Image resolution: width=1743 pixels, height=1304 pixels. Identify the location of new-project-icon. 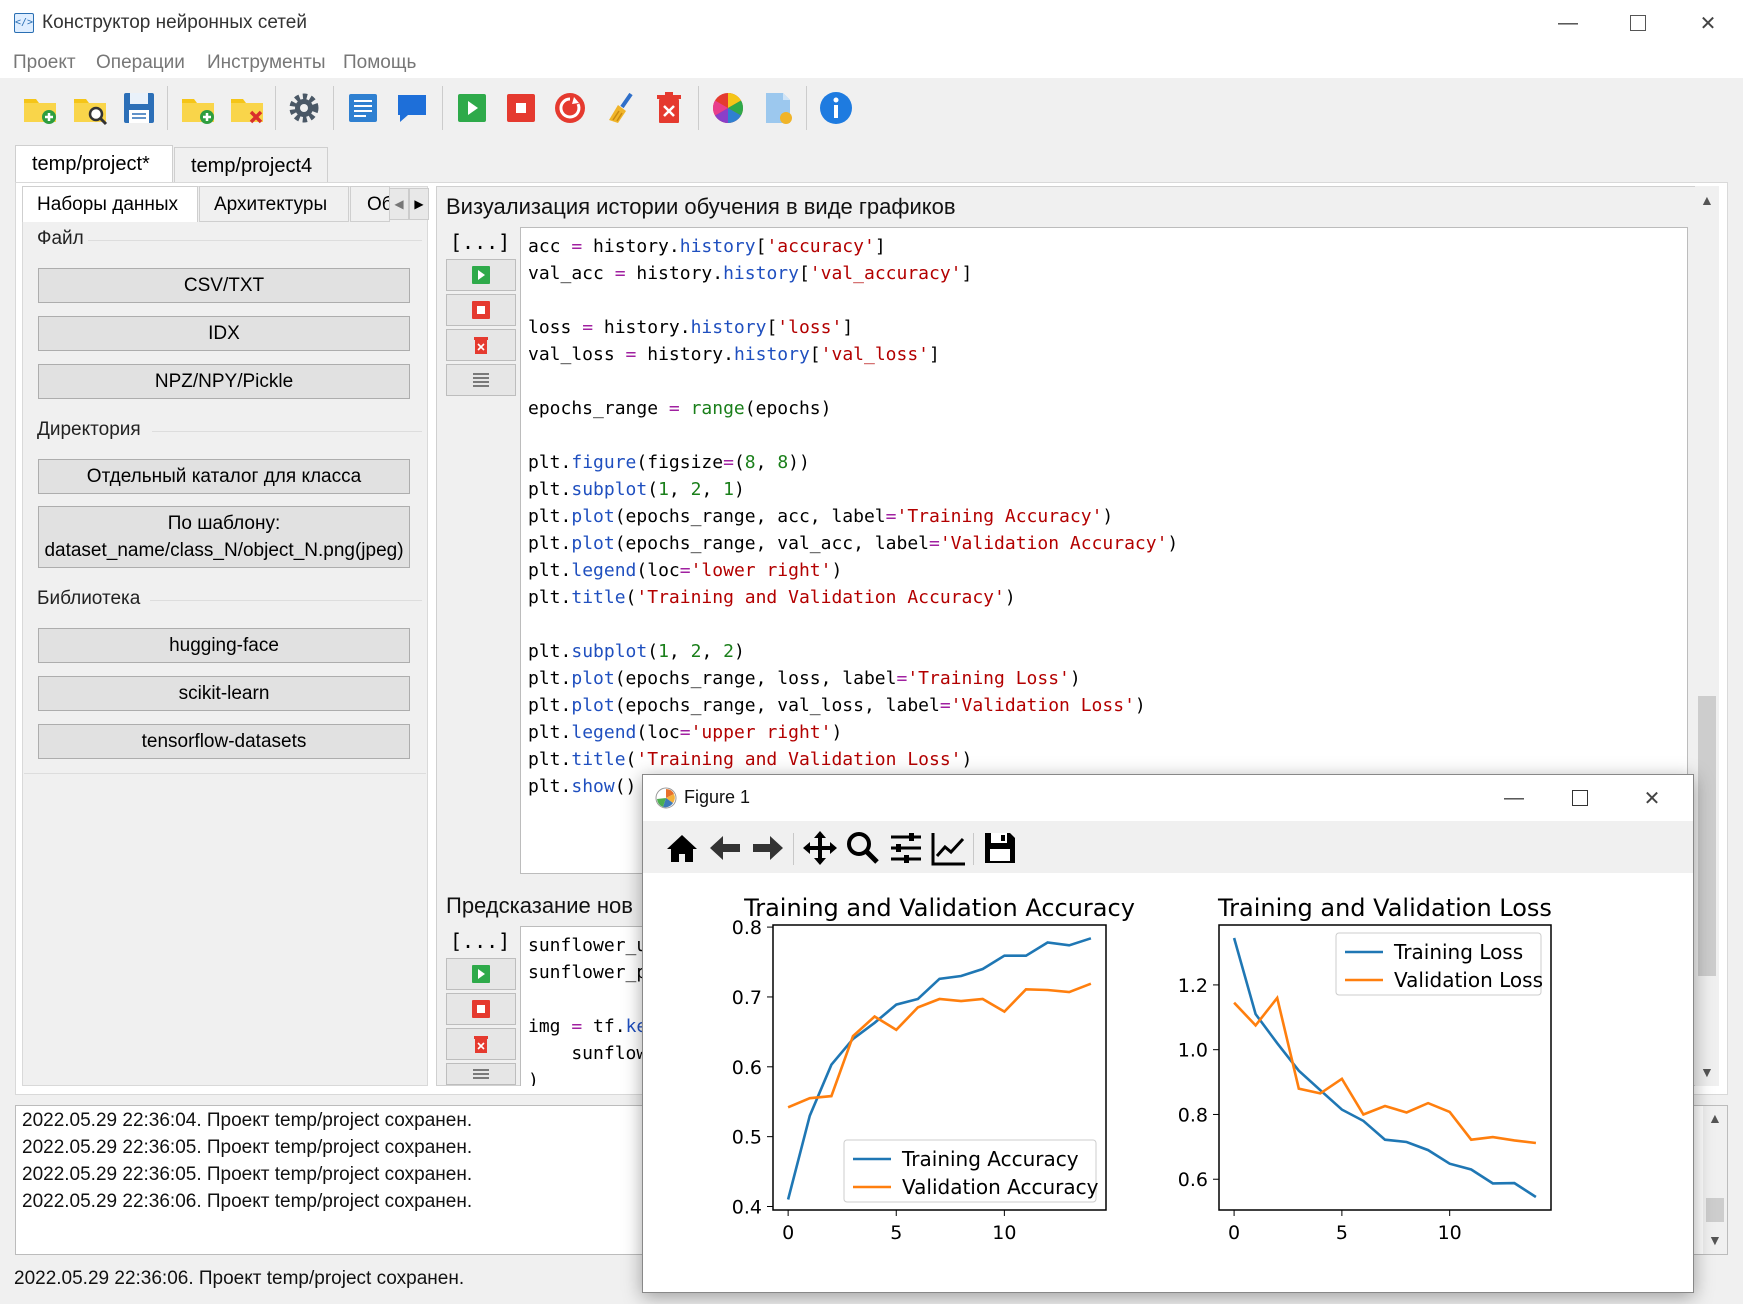
(40, 108).